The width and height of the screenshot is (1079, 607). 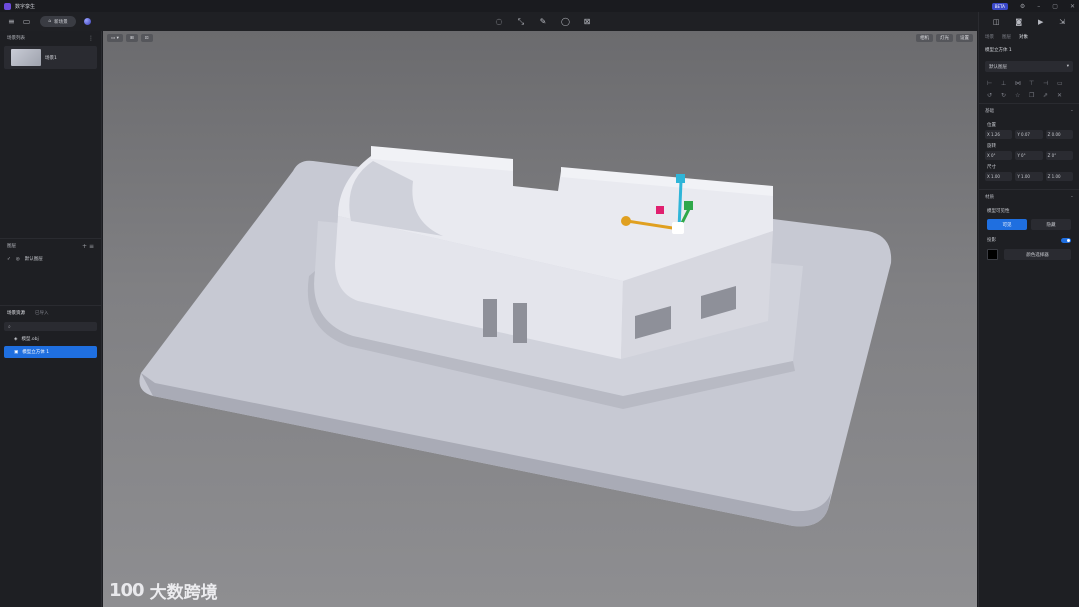 I want to click on color-swatch, so click(x=992, y=254).